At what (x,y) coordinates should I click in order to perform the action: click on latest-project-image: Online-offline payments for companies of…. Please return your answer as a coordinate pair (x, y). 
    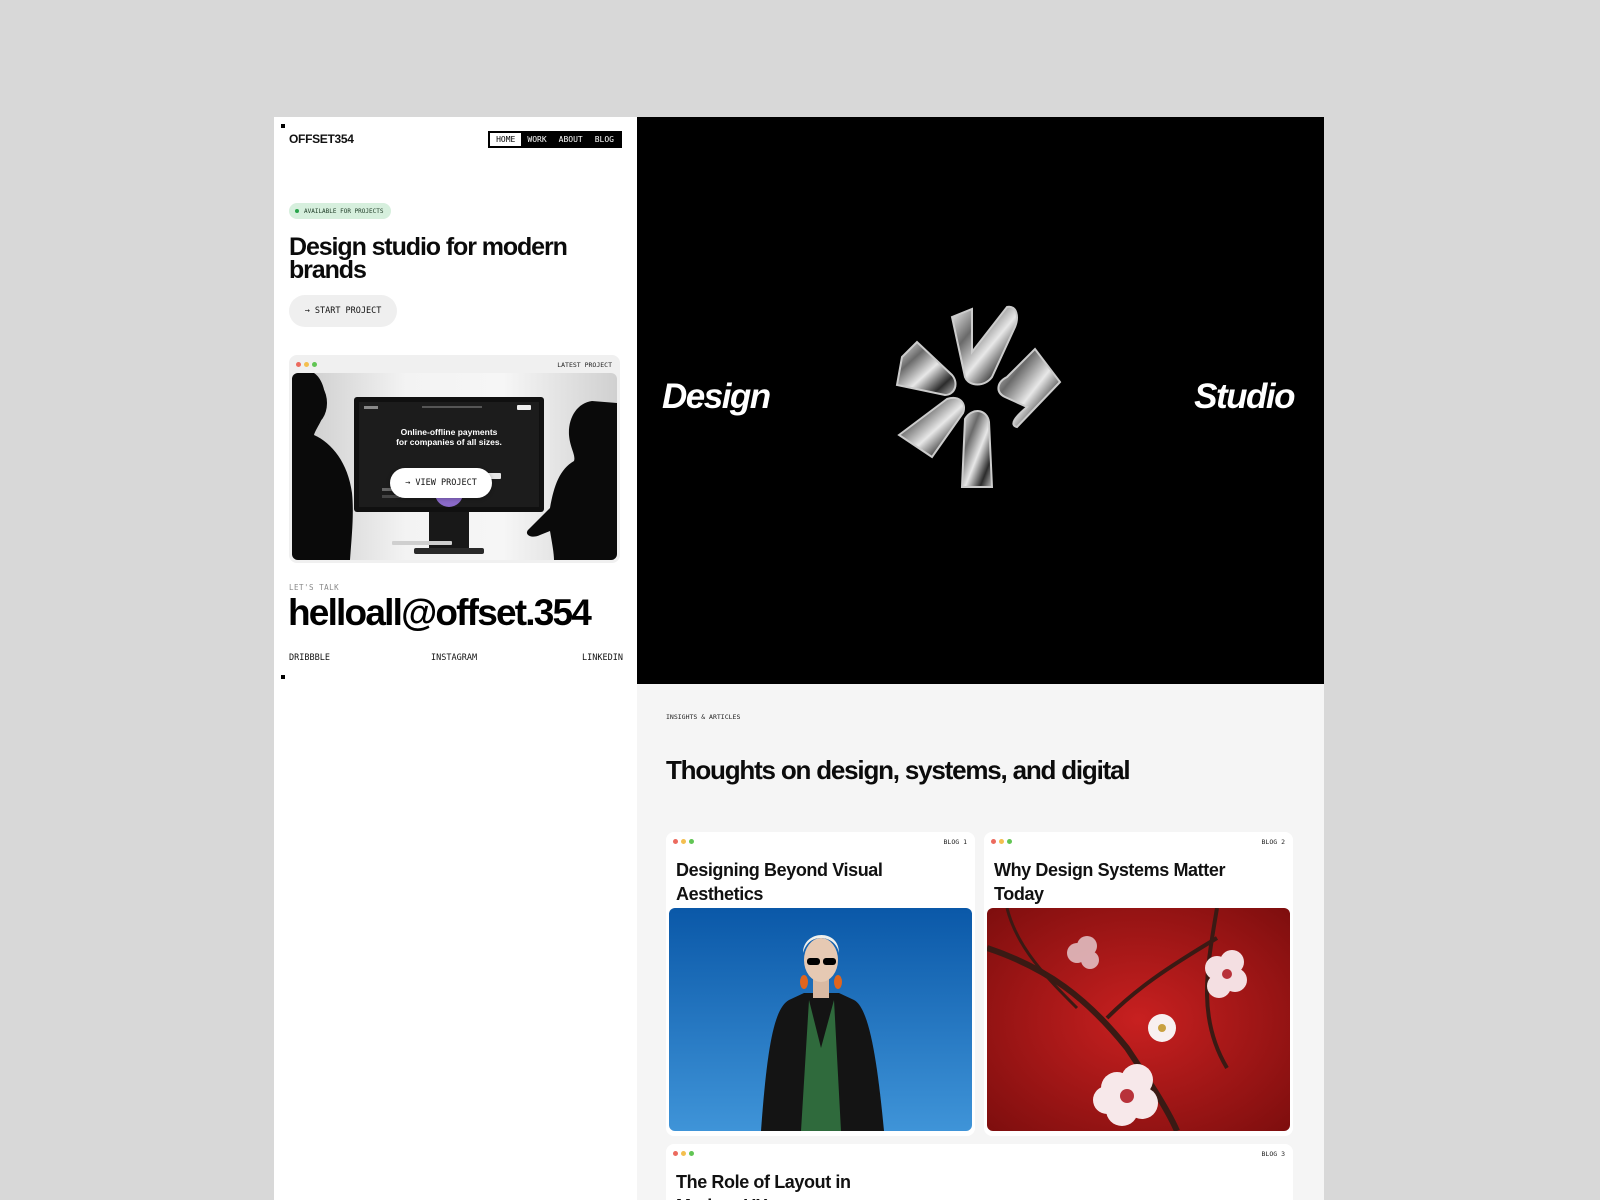
    Looking at the image, I should click on (454, 466).